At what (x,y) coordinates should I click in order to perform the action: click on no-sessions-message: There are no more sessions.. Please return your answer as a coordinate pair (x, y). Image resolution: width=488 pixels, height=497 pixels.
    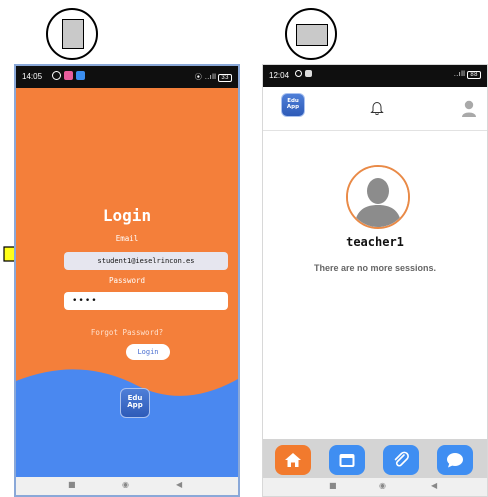
    Looking at the image, I should click on (375, 268).